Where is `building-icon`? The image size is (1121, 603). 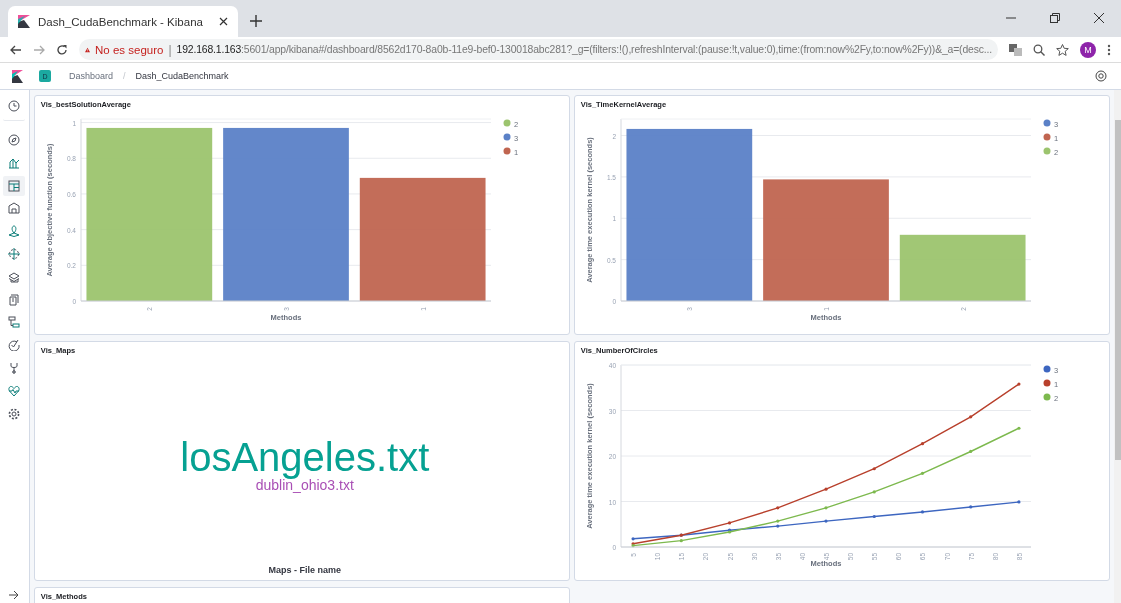 building-icon is located at coordinates (14, 208).